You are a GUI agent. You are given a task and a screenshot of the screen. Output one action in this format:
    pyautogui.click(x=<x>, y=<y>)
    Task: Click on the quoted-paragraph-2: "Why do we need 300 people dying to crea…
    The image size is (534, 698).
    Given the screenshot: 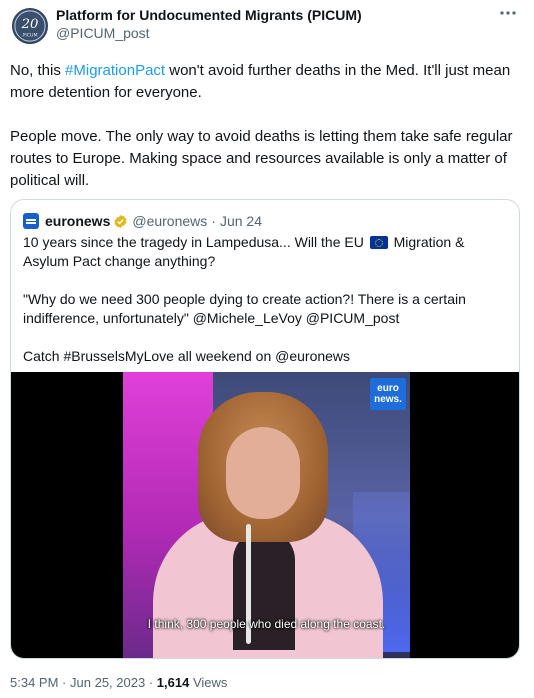 What is the action you would take?
    pyautogui.click(x=244, y=308)
    